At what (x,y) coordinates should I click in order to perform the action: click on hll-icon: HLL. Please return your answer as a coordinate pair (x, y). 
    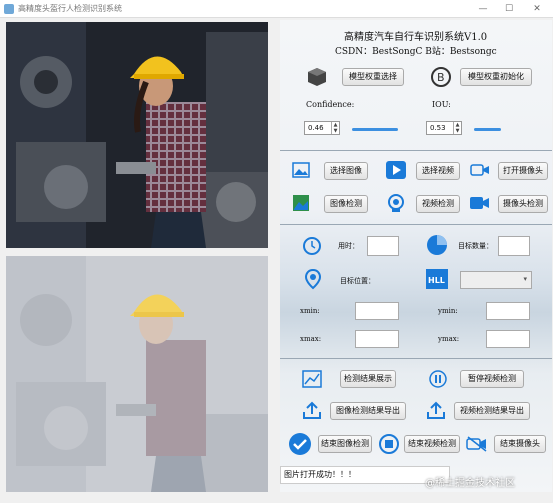
    Looking at the image, I should click on (437, 279).